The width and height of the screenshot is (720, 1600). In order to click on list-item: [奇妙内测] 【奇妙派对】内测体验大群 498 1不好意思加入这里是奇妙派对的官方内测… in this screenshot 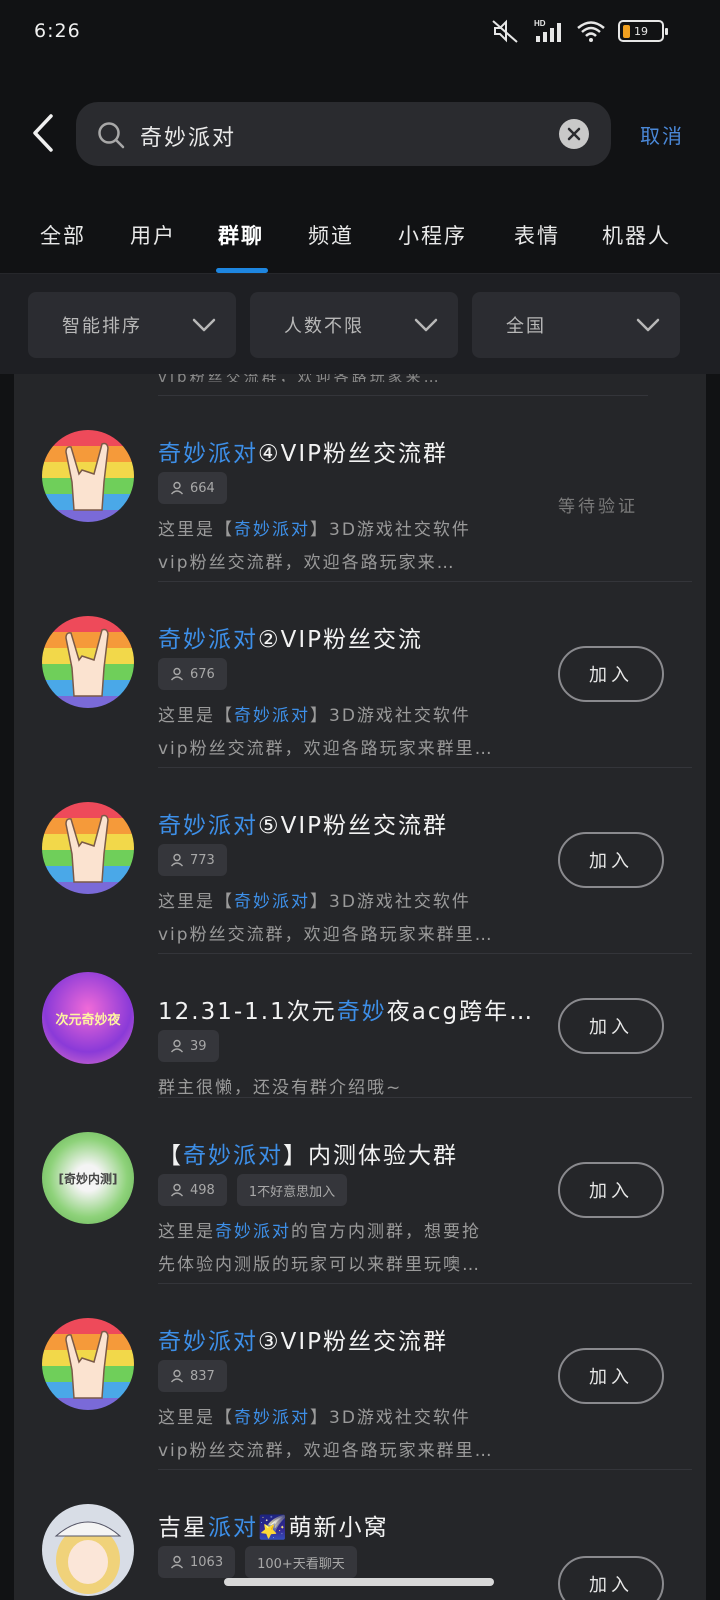, I will do `click(360, 1191)`.